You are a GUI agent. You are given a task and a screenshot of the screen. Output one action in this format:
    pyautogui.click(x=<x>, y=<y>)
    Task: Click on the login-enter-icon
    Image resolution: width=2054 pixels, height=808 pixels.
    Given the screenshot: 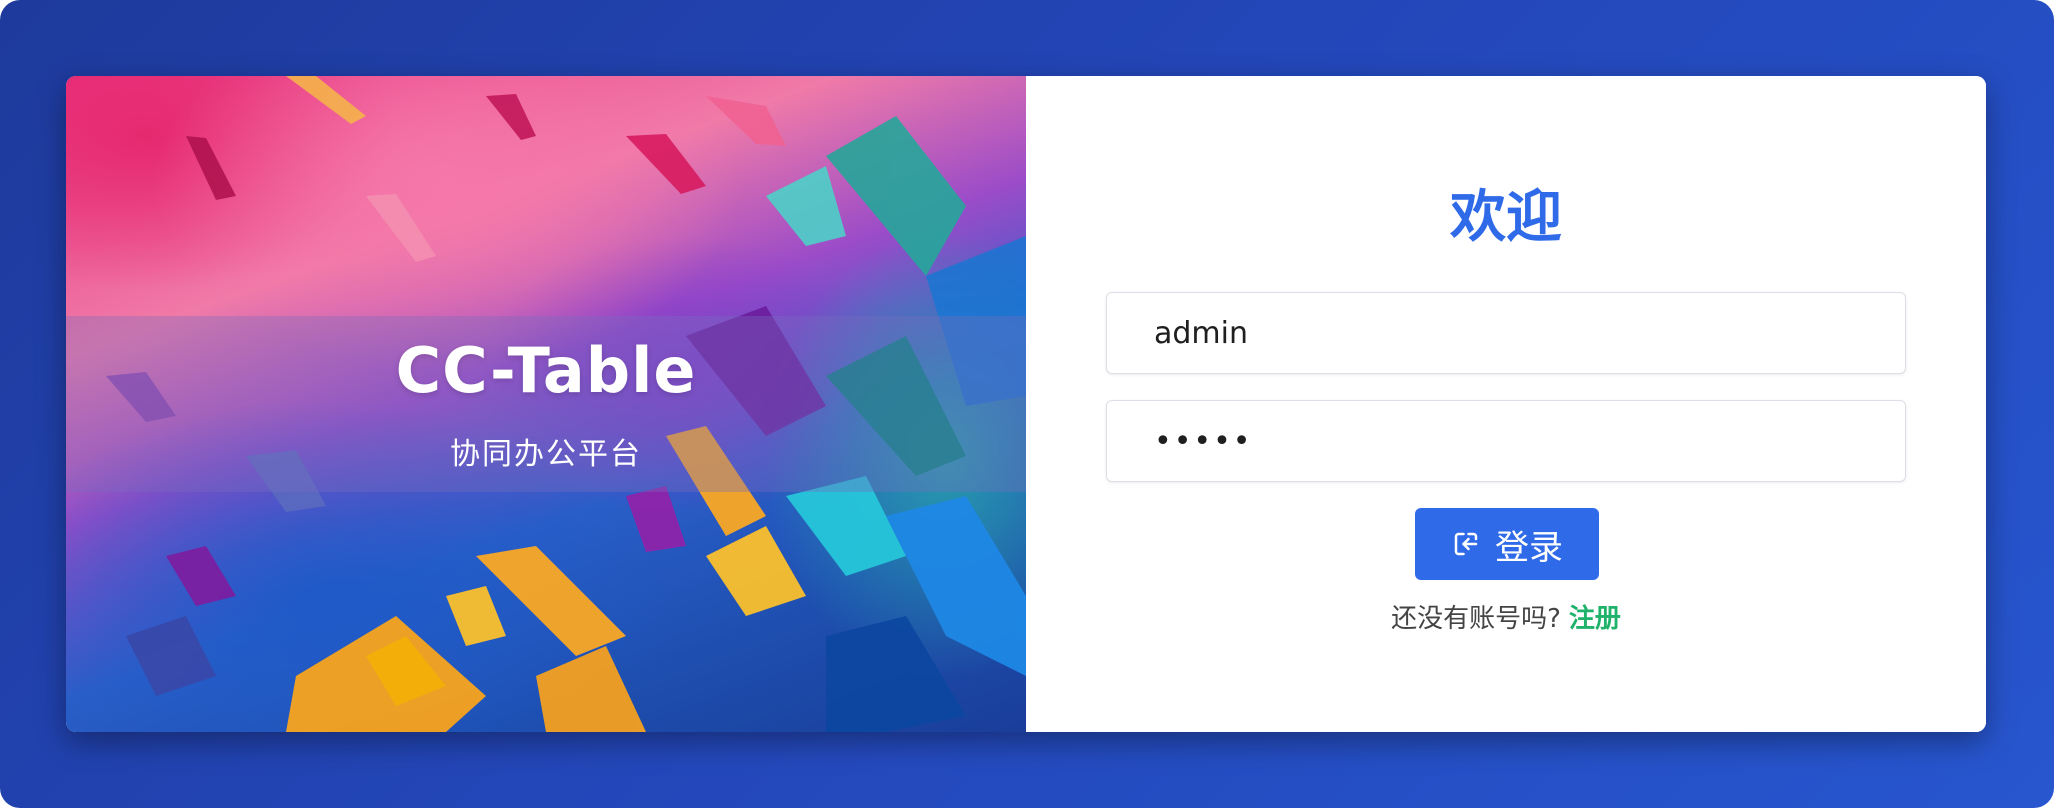 What is the action you would take?
    pyautogui.click(x=1466, y=544)
    